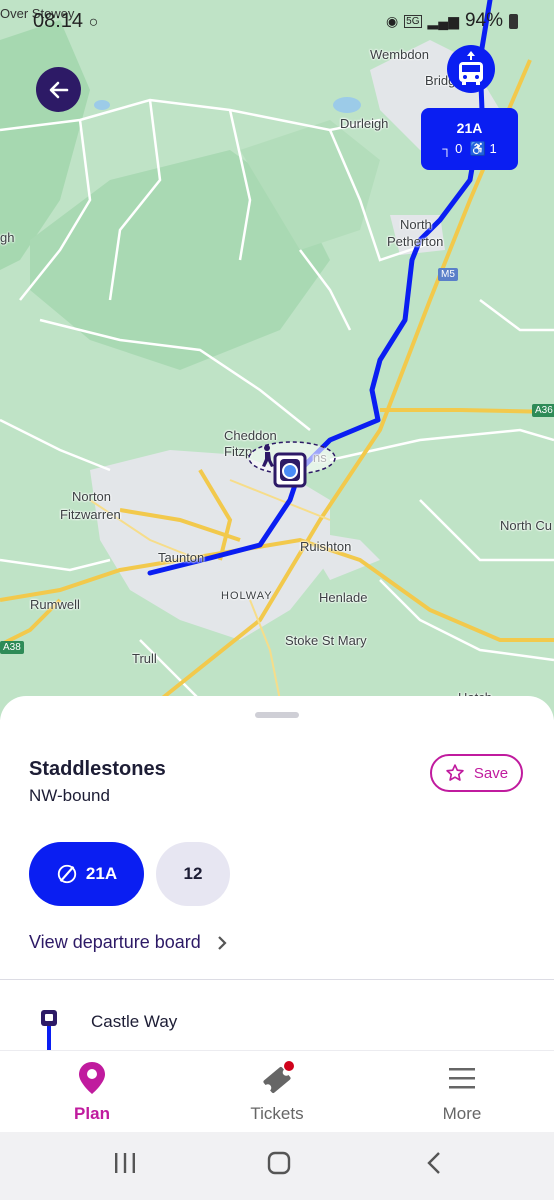 Image resolution: width=554 pixels, height=1200 pixels. Describe the element at coordinates (97, 769) in the screenshot. I see `stop-name: Staddlestones` at that location.